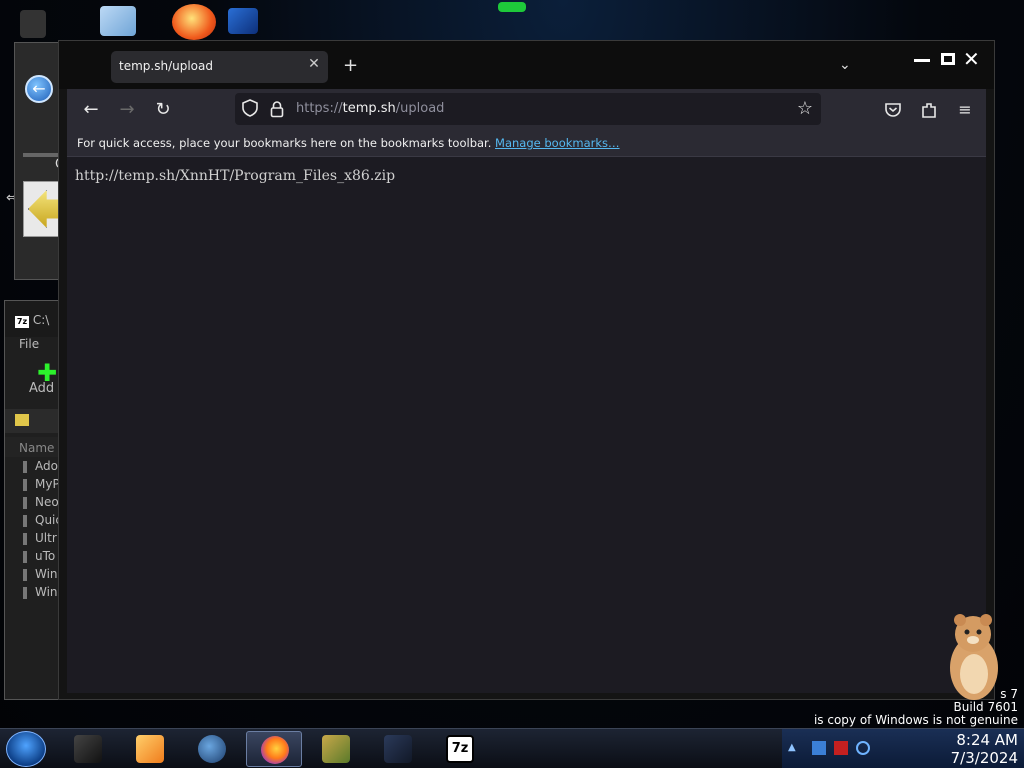  Describe the element at coordinates (32, 346) in the screenshot. I see `menu-file: File` at that location.